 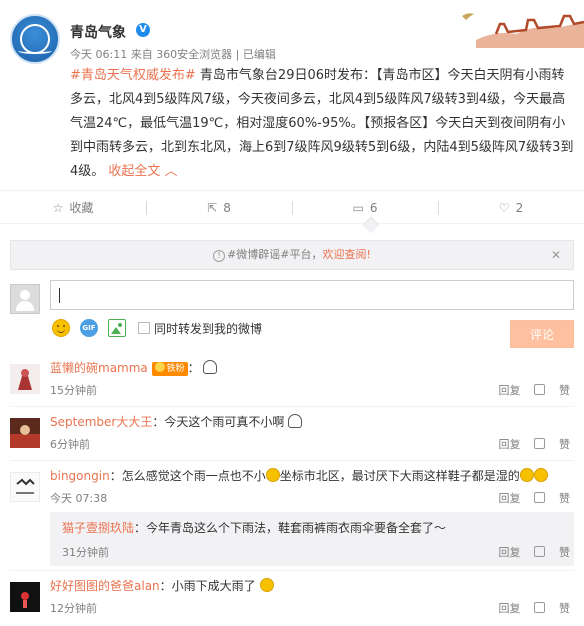 I want to click on rumor-notice: ! #微博辟谣#平台，欢迎查阅! ✕, so click(x=292, y=255).